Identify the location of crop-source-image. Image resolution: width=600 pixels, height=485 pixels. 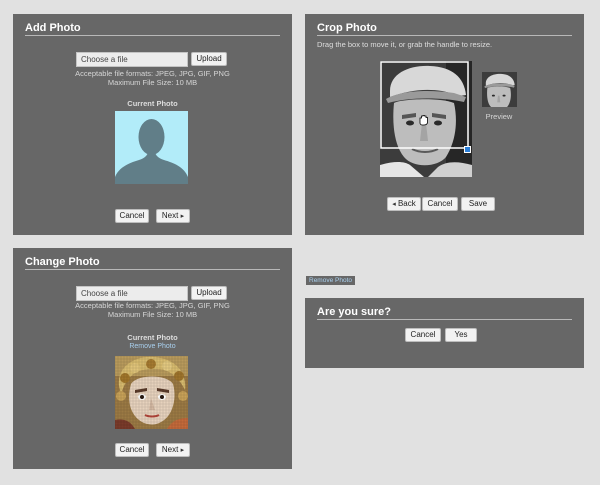
(426, 119).